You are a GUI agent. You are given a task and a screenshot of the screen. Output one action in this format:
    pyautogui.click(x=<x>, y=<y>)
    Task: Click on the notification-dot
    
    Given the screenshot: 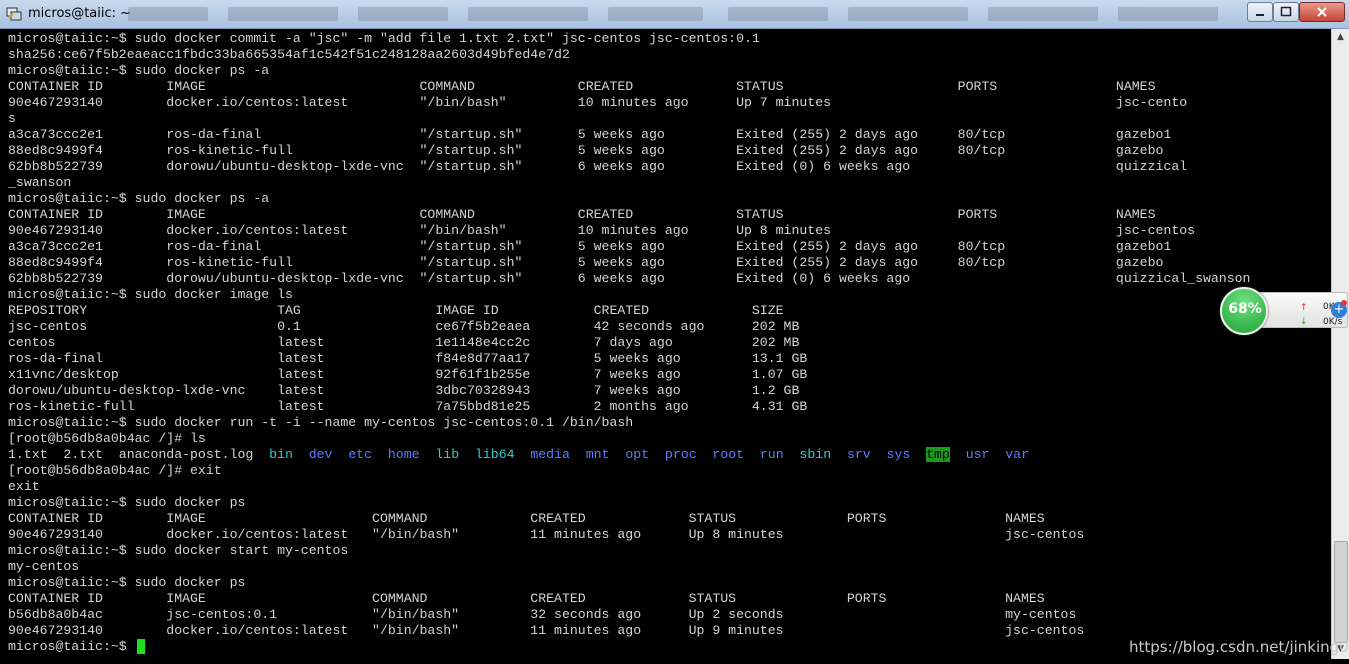 What is the action you would take?
    pyautogui.click(x=1344, y=303)
    